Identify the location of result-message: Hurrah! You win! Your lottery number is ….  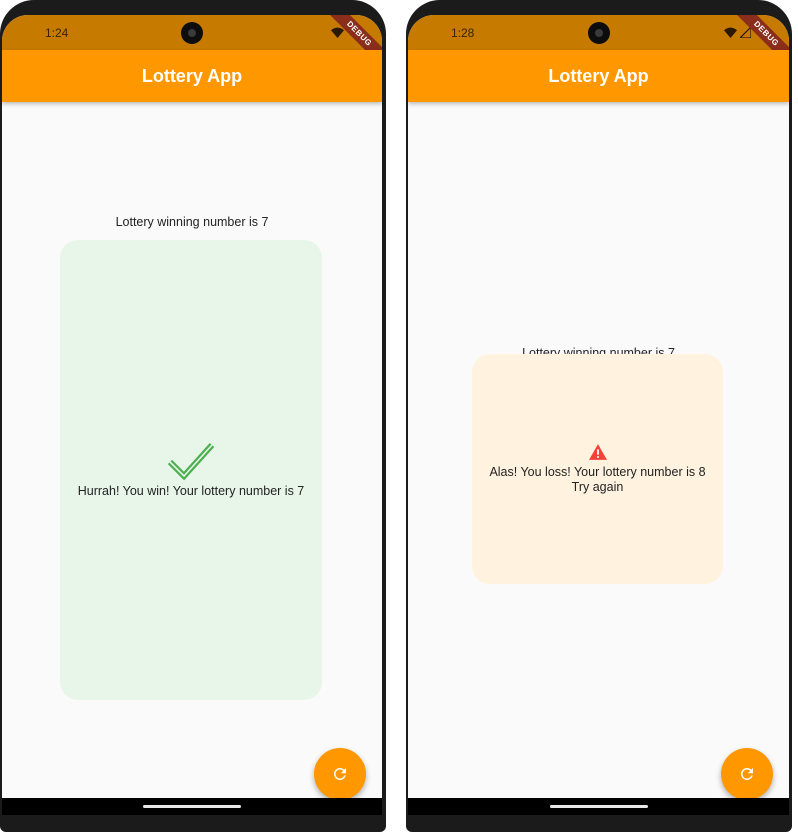
(191, 491).